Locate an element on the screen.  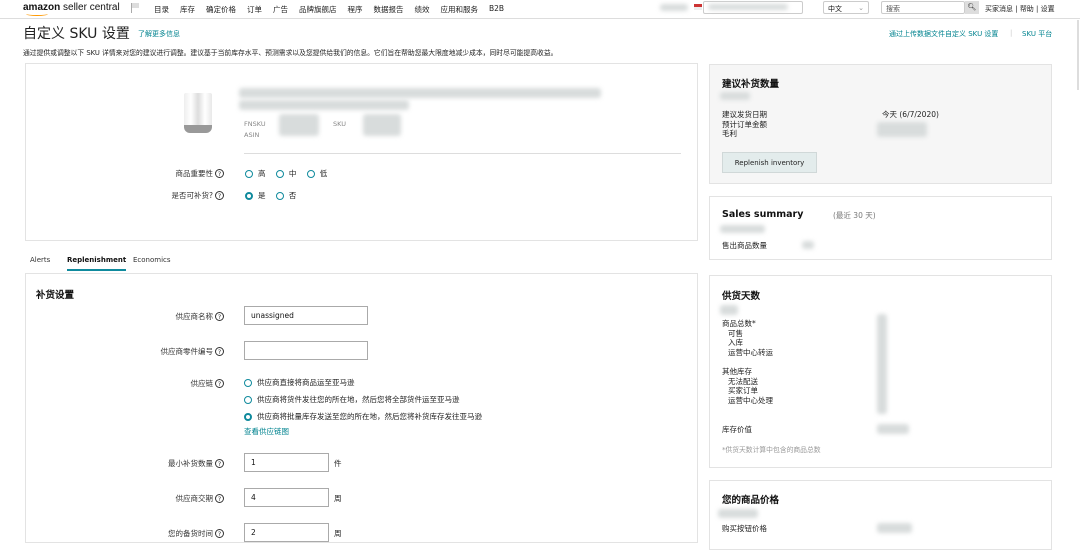
inbound-label: 入库 is located at coordinates (735, 342).